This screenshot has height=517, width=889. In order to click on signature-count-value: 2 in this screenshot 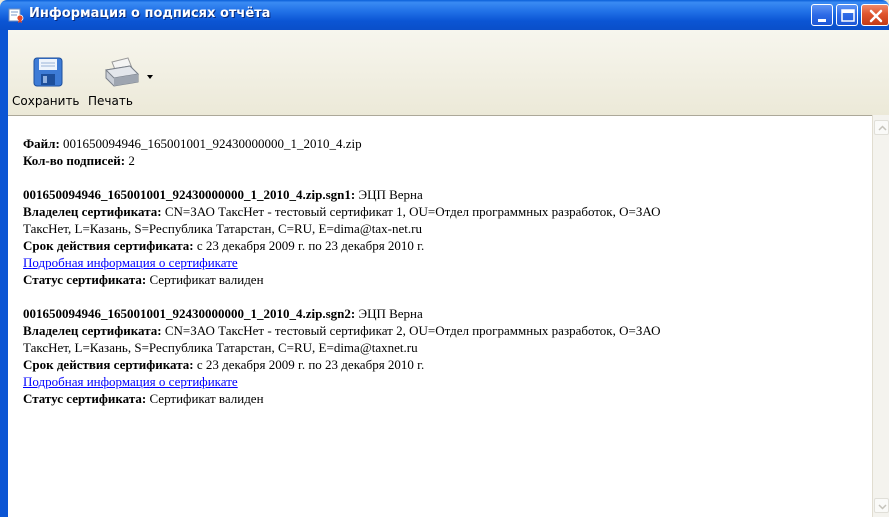, I will do `click(130, 160)`.